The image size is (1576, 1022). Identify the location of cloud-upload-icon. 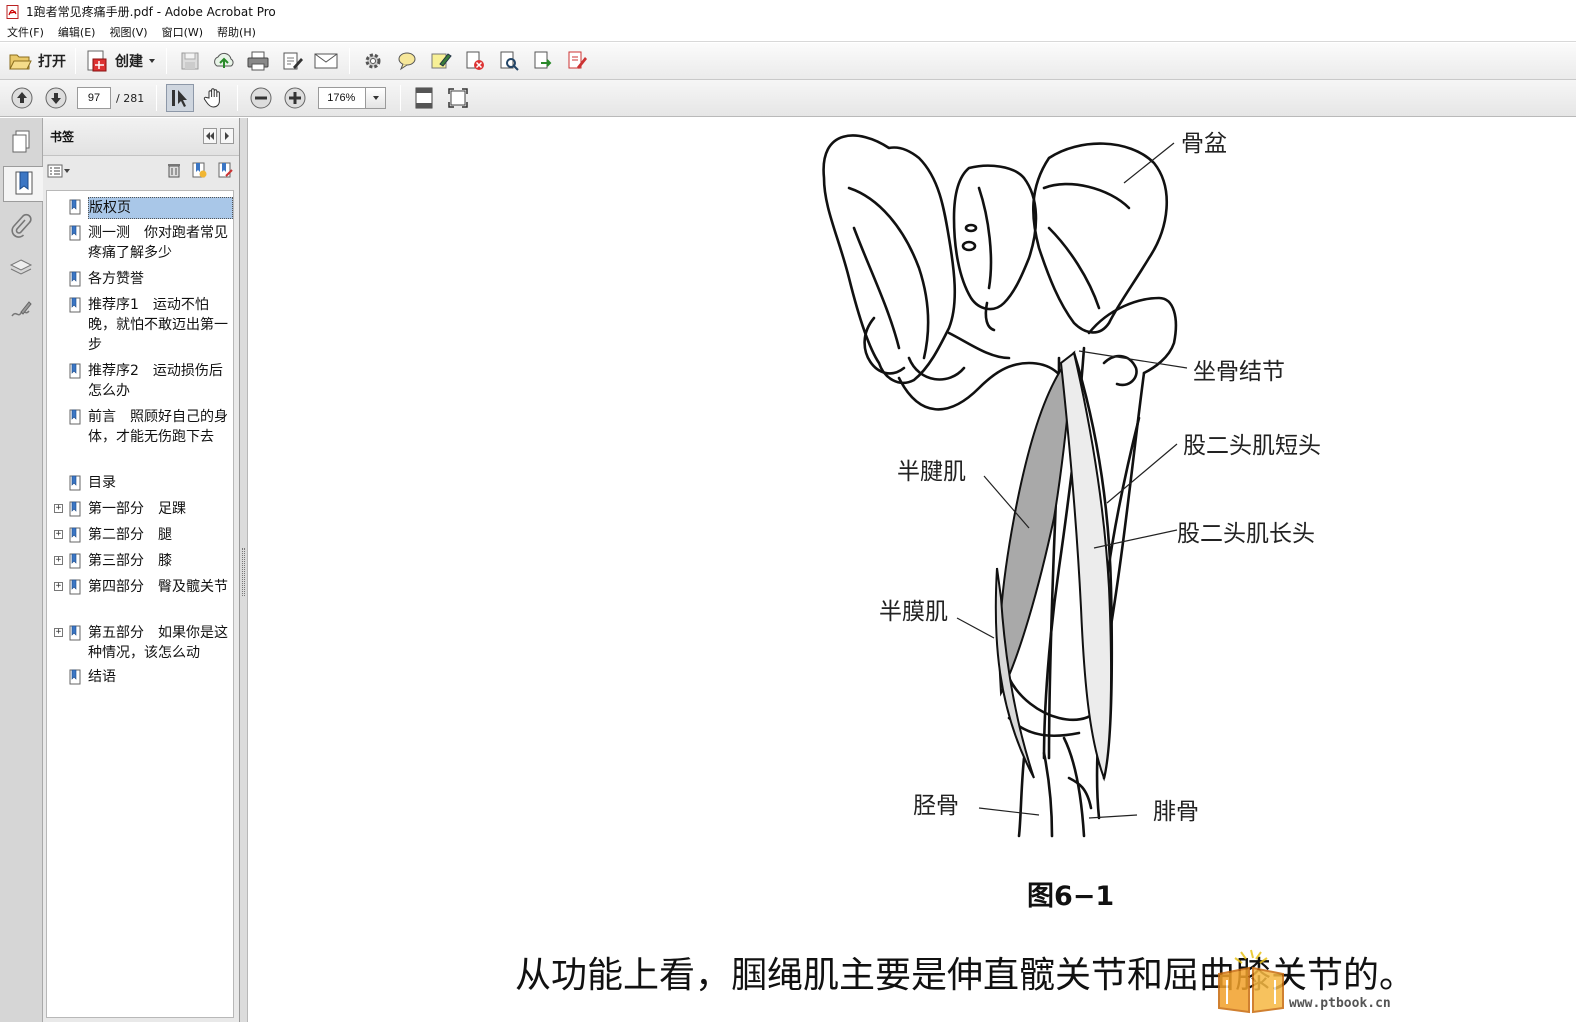
(224, 60).